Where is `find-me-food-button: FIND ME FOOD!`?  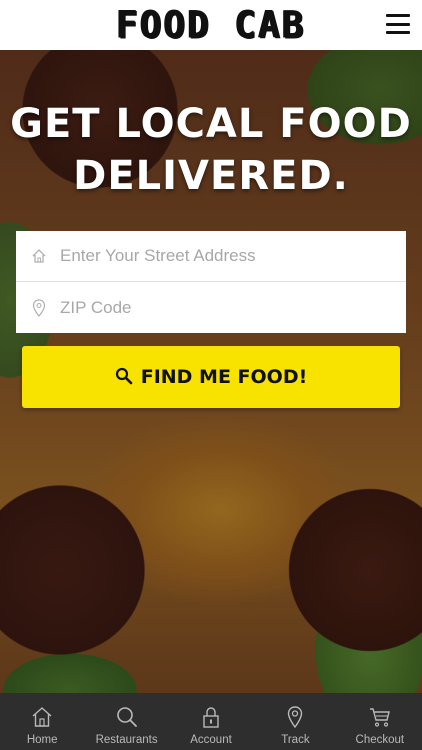 find-me-food-button: FIND ME FOOD! is located at coordinates (211, 377).